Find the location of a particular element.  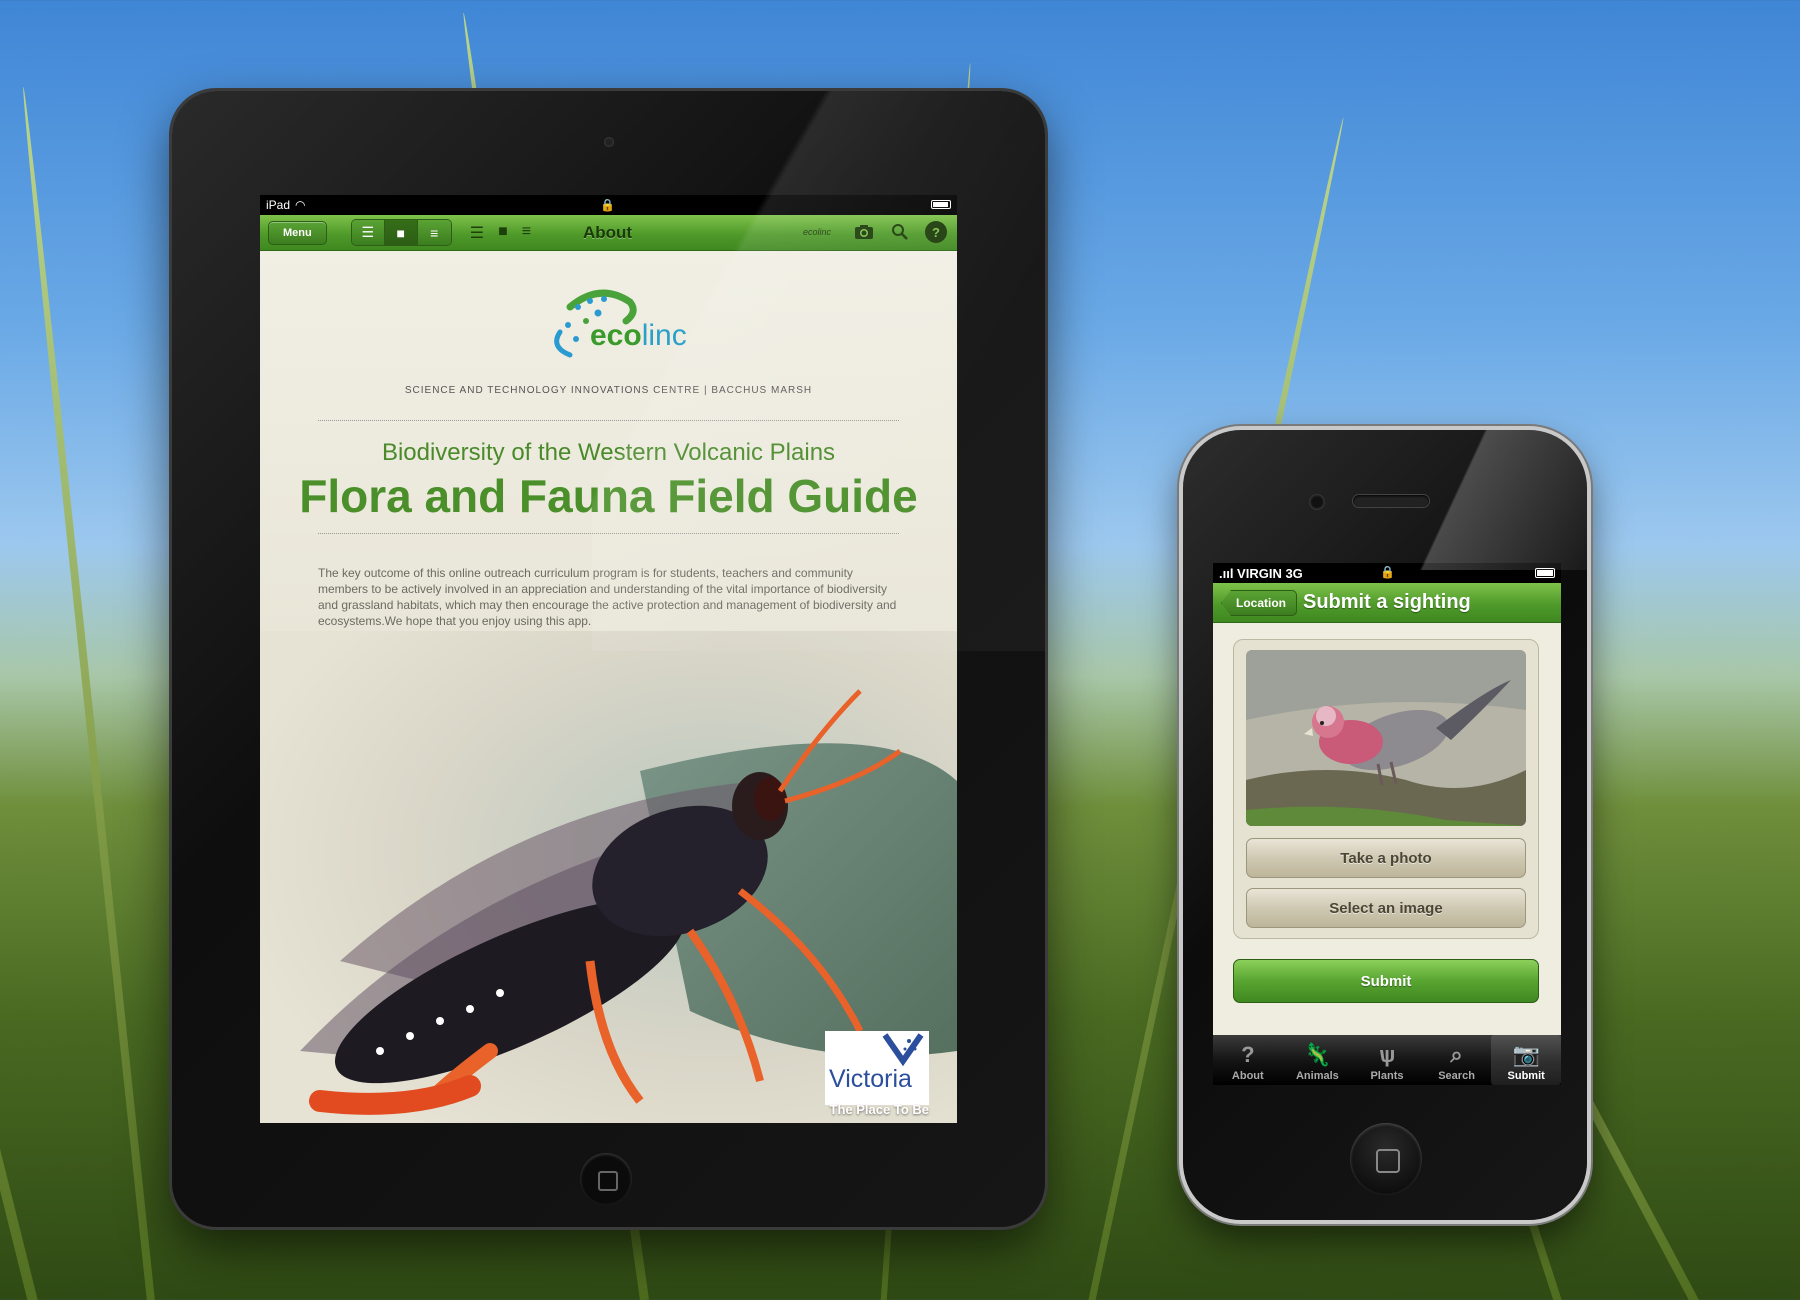

toolbar-logo: ecolinc is located at coordinates (816, 232).